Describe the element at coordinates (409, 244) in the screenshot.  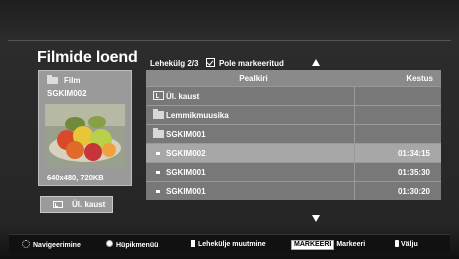
I see `hint-exit-label: Välju` at that location.